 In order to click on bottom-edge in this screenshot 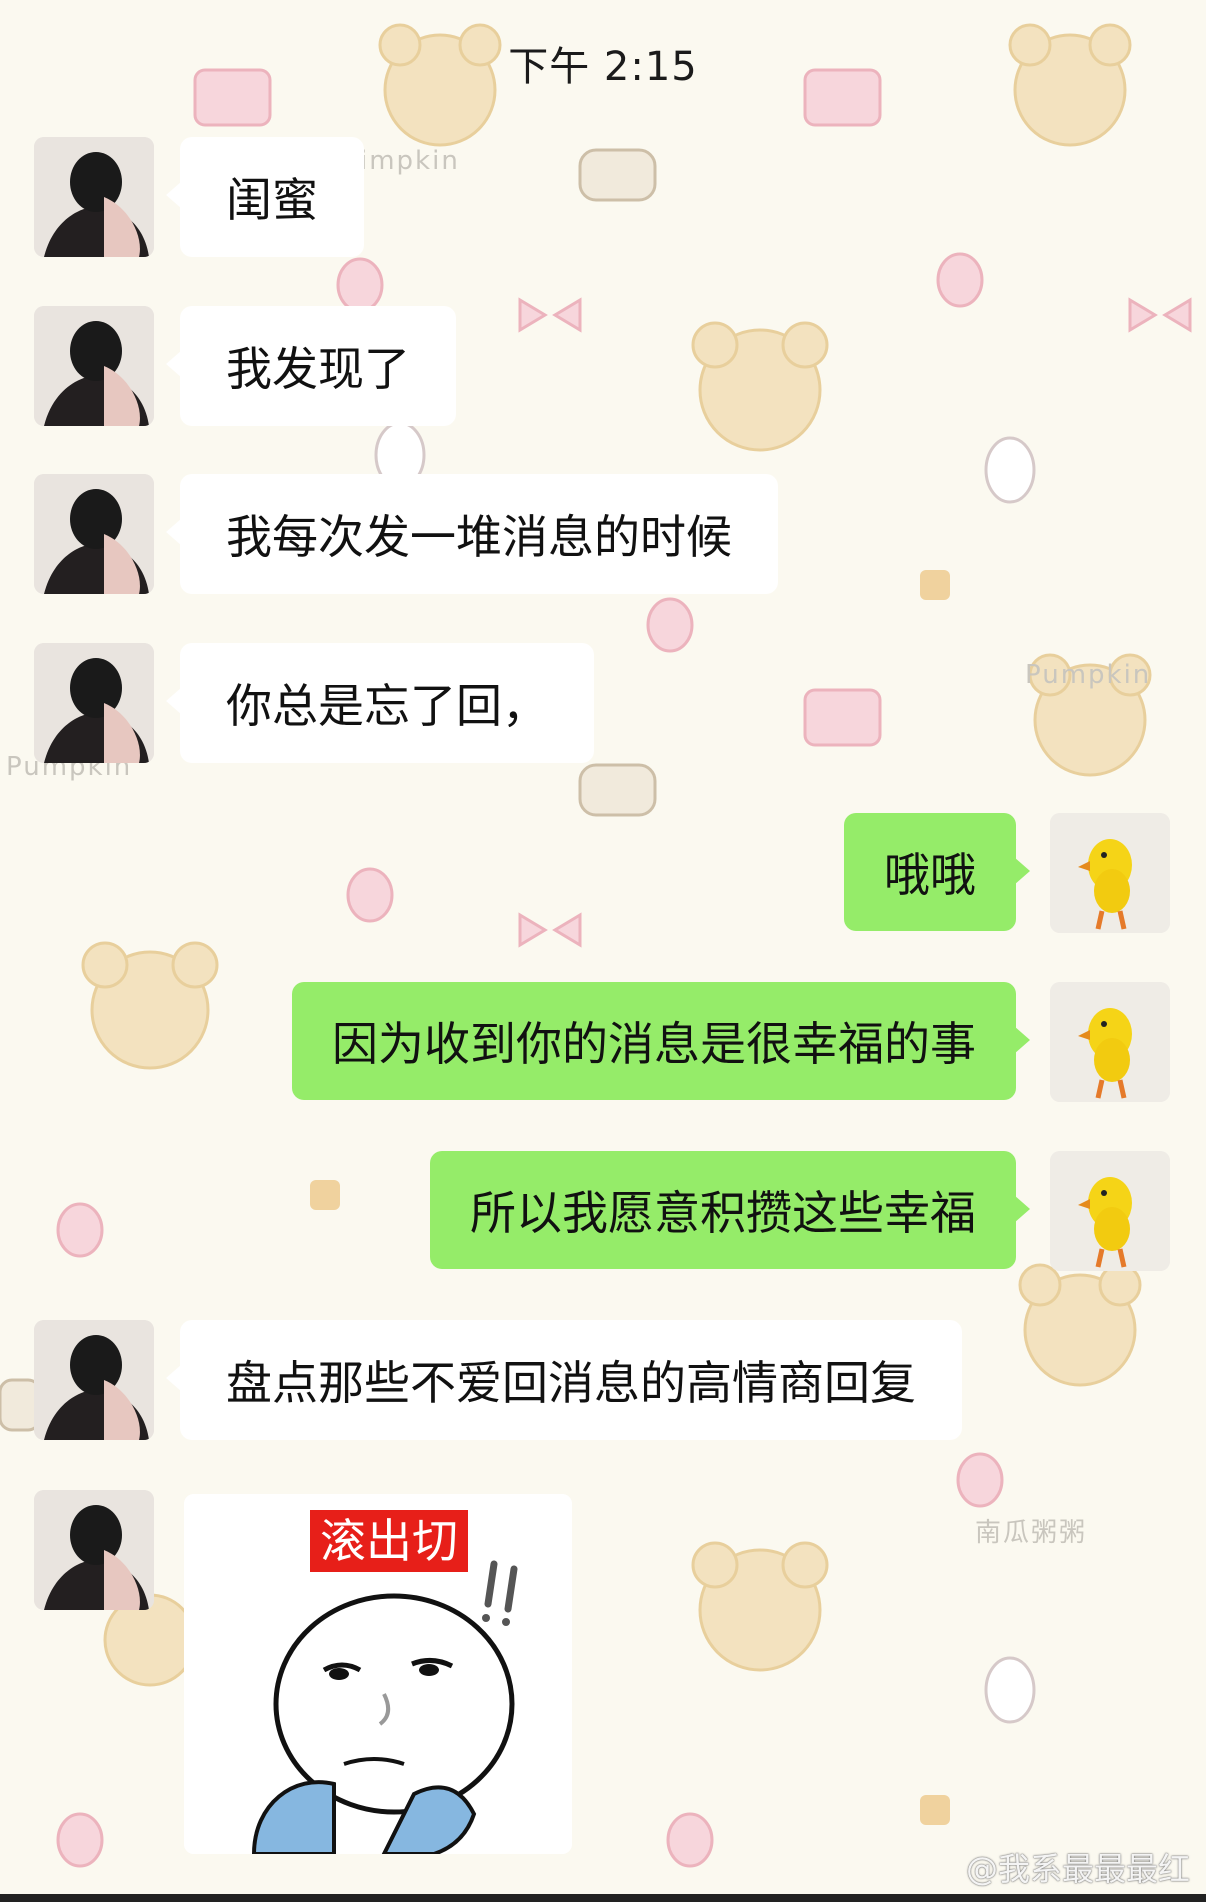, I will do `click(603, 1898)`.